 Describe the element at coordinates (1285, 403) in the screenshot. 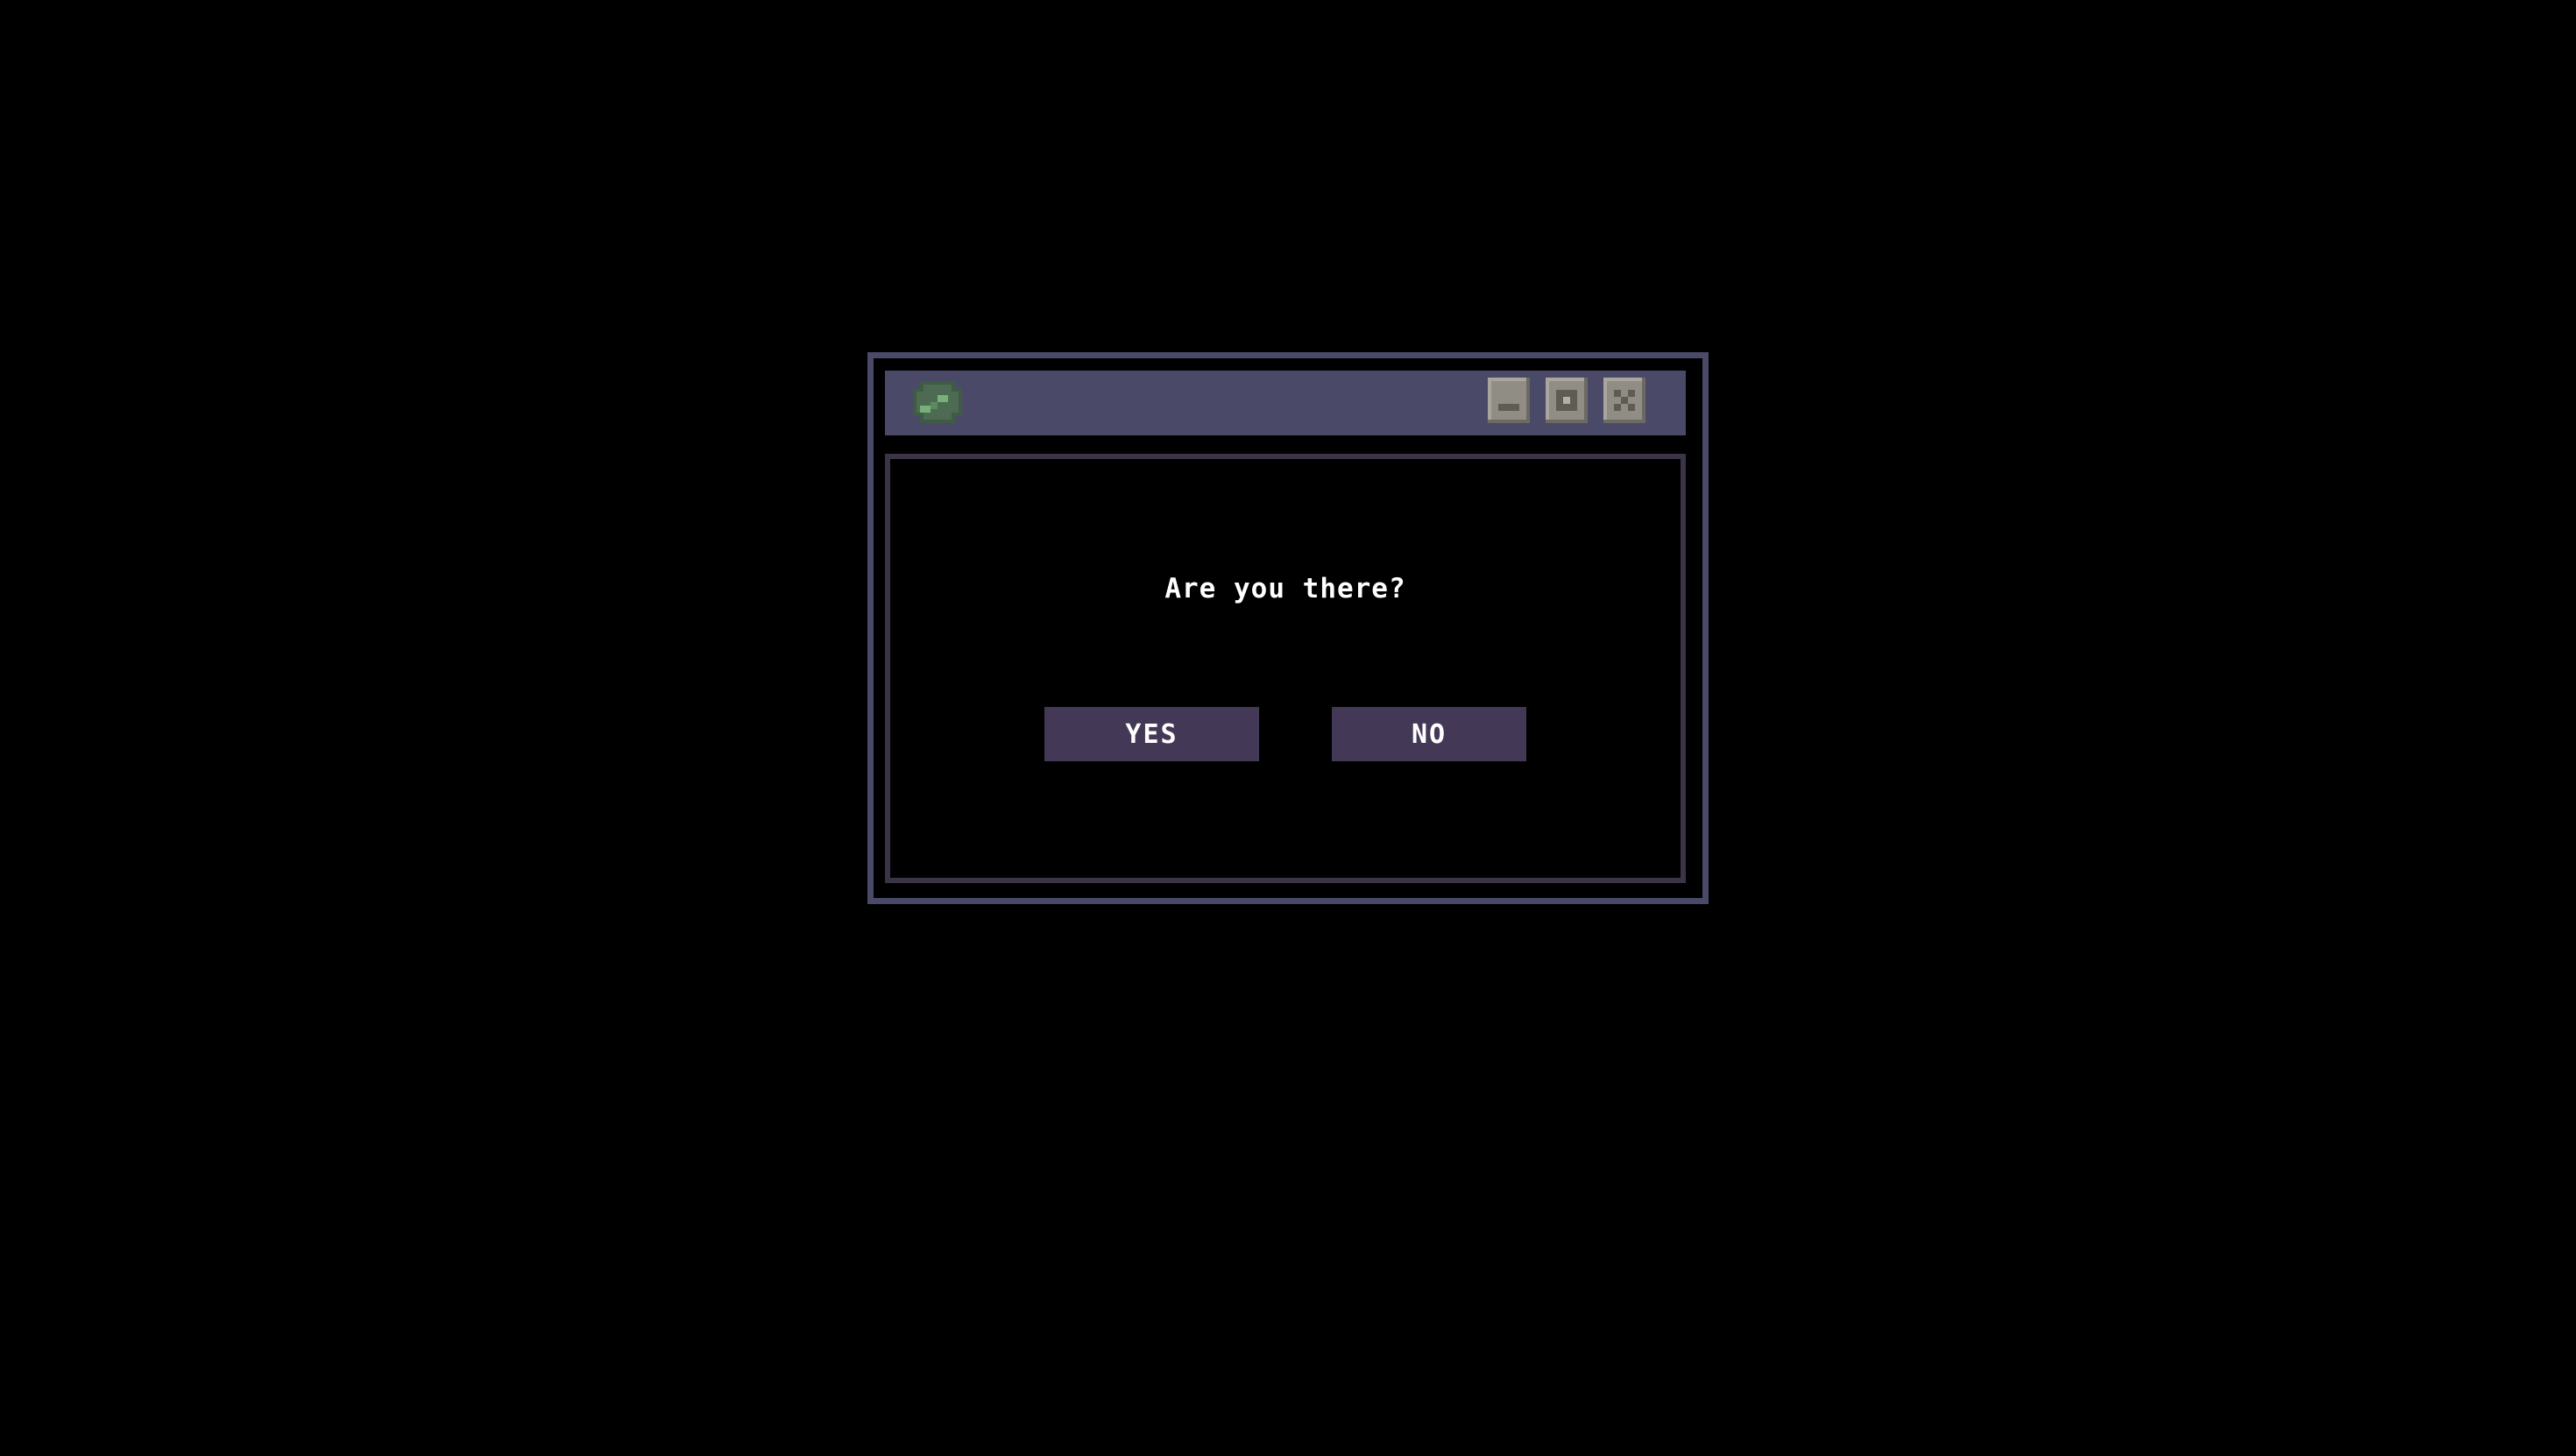

I see `title-bar` at that location.